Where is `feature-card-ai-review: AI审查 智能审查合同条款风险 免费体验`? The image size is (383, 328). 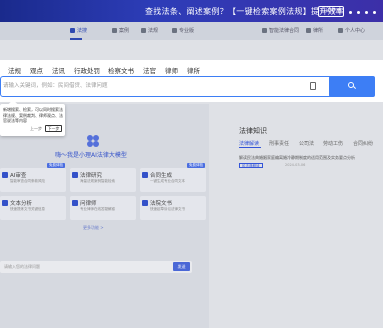
feature-card-ai-review: AI审查 智能审查合同条款风险 免费体验 is located at coordinates (33, 177).